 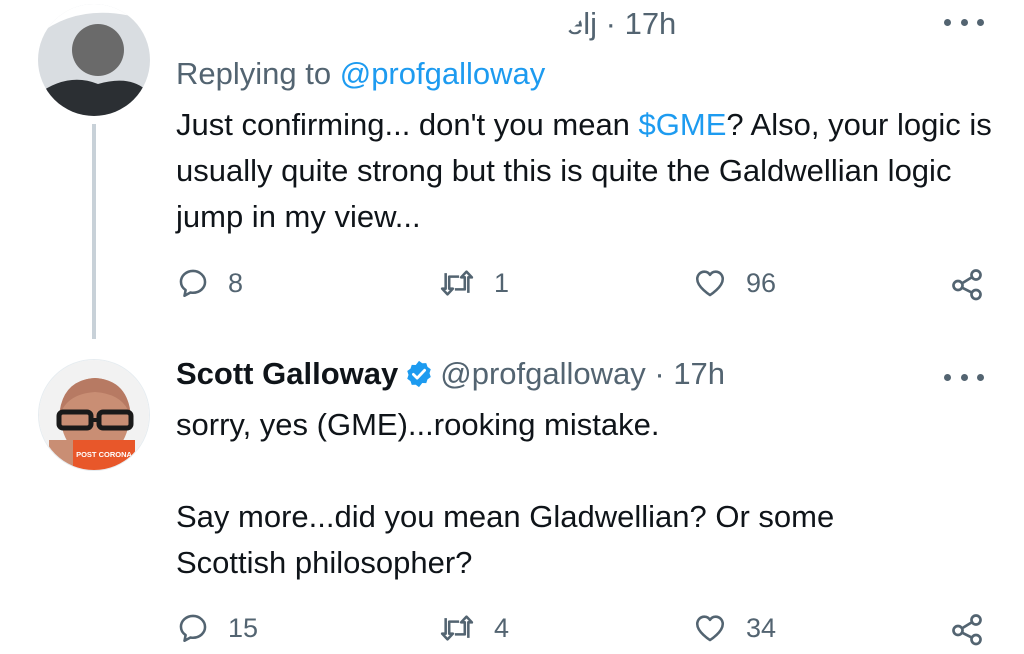 What do you see at coordinates (734, 283) in the screenshot?
I see `like-button: 96` at bounding box center [734, 283].